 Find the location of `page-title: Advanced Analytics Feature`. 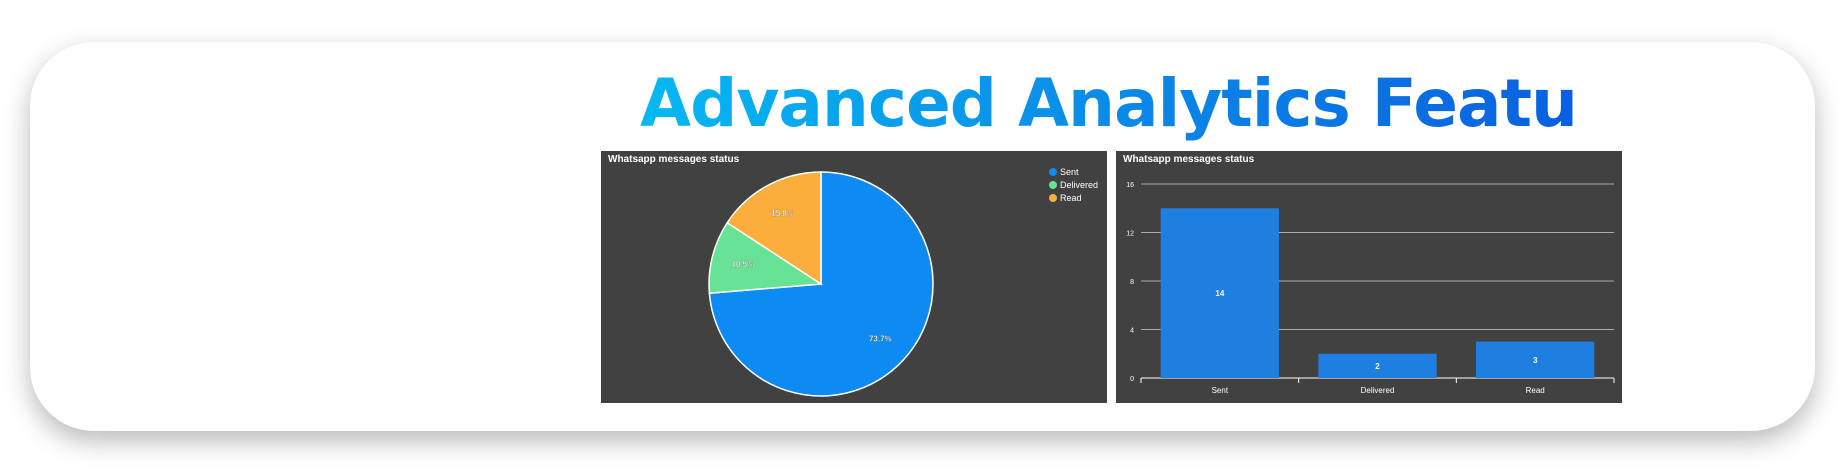

page-title: Advanced Analytics Feature is located at coordinates (1146, 103).